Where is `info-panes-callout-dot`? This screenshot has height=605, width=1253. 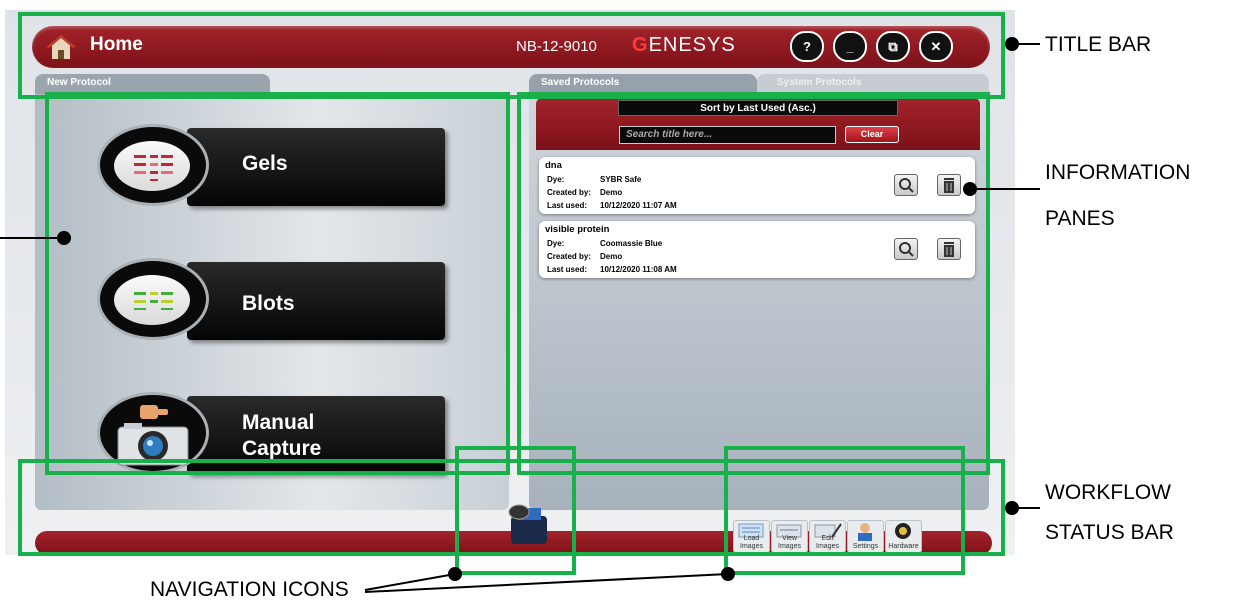 info-panes-callout-dot is located at coordinates (970, 189).